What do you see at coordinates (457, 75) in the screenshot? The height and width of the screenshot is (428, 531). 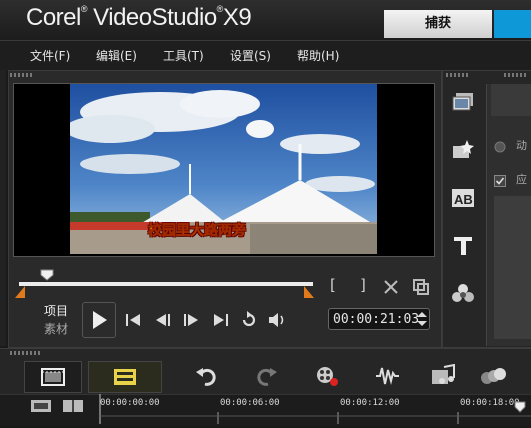 I see `library-grip` at bounding box center [457, 75].